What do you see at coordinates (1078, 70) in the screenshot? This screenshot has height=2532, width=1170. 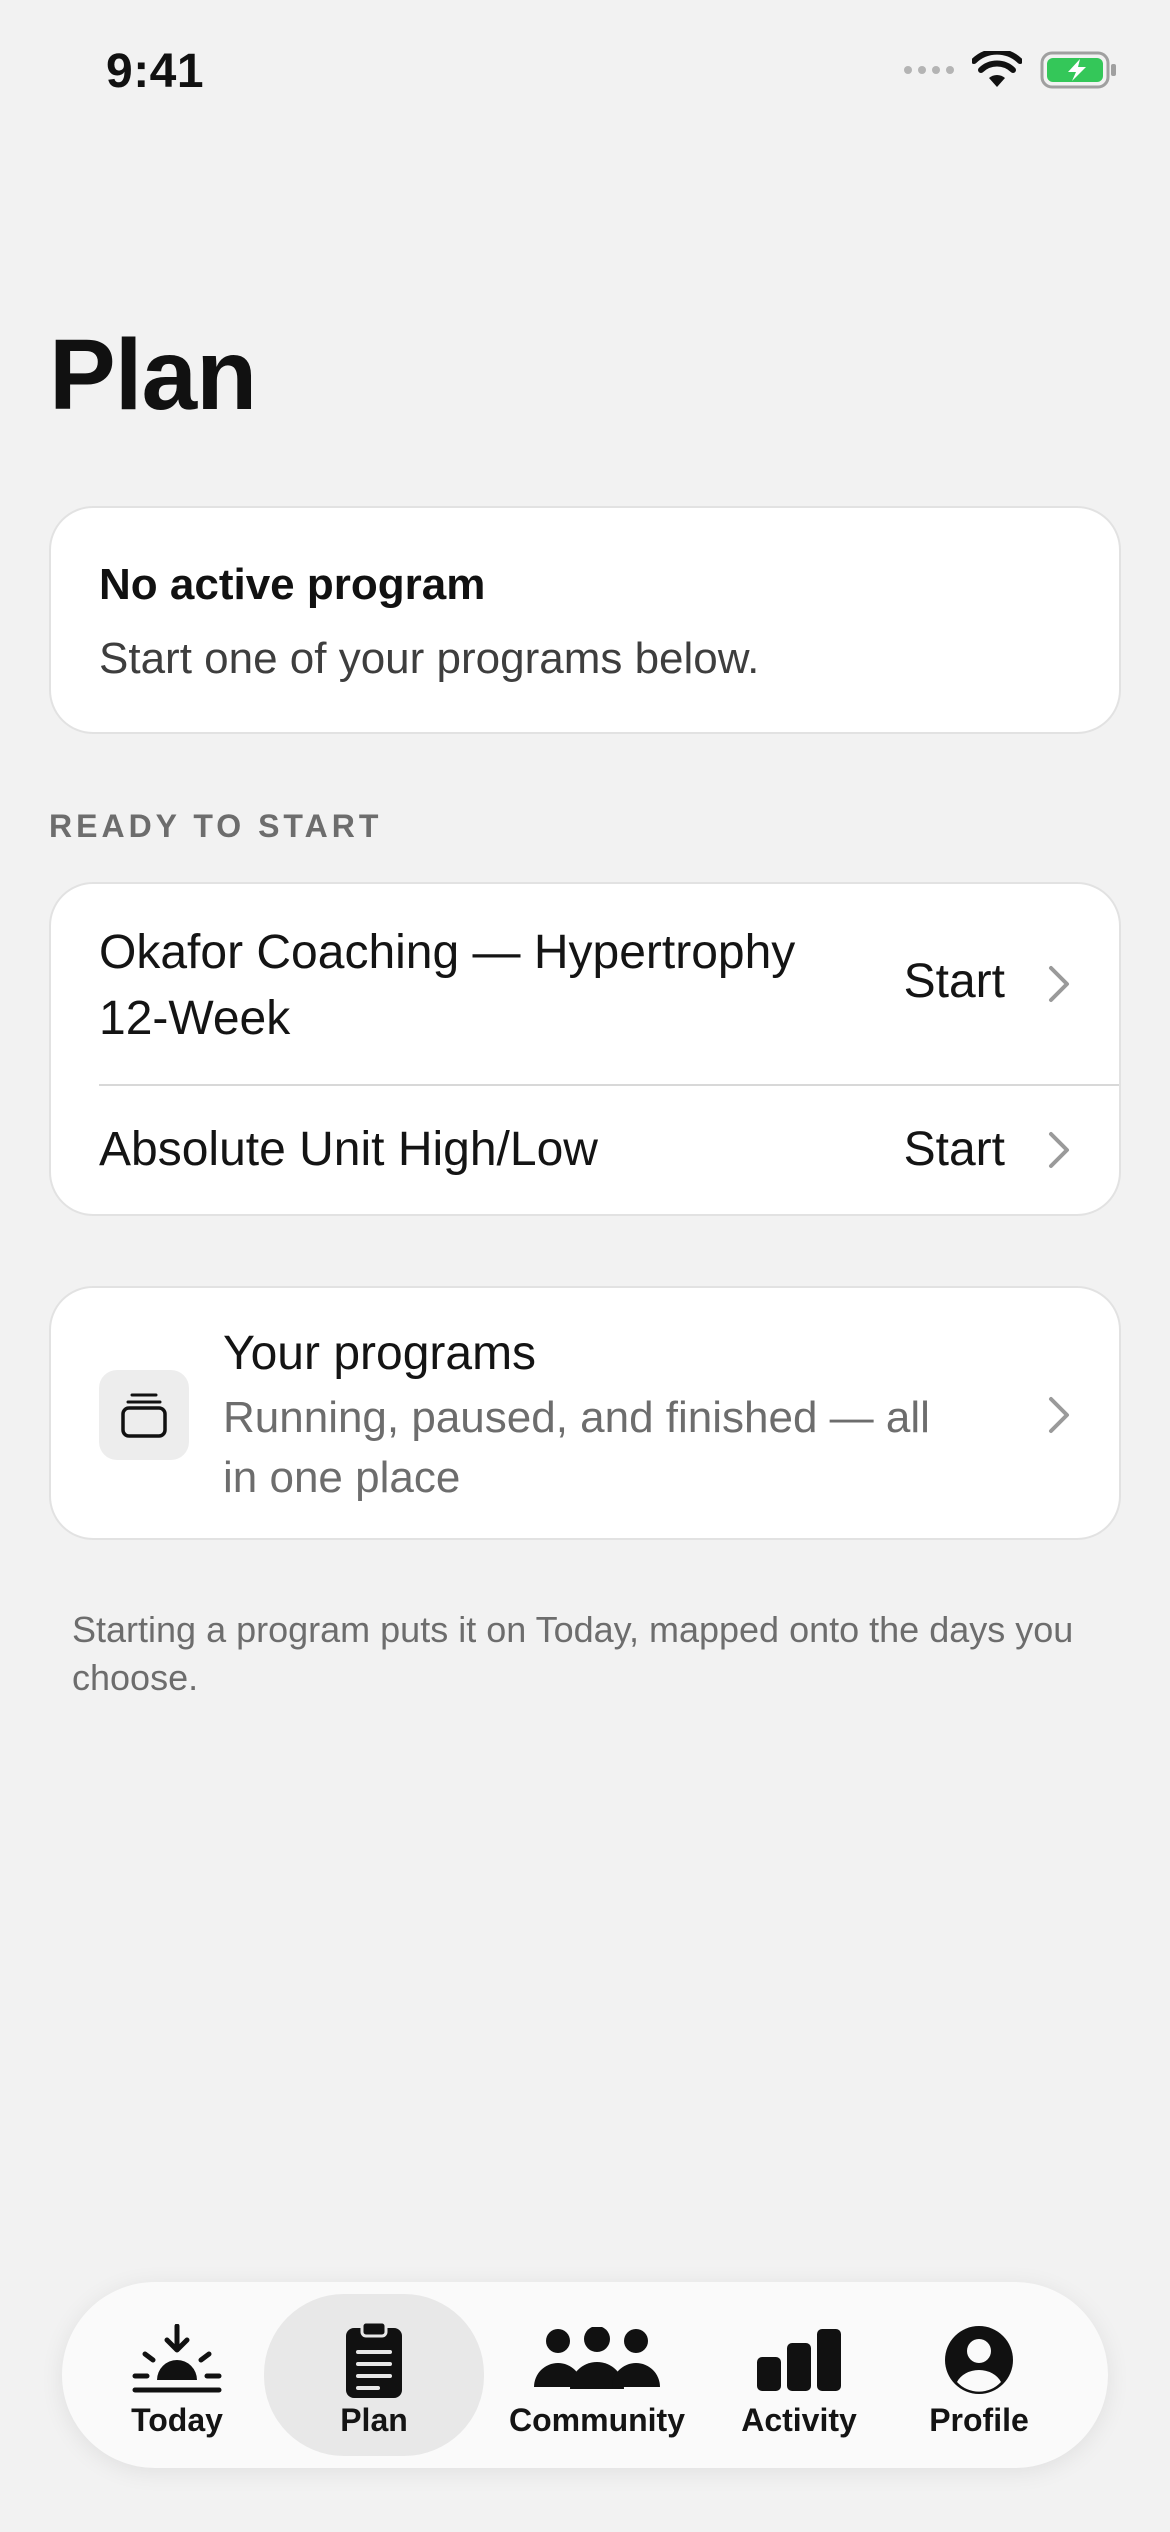 I see `battery-charging-icon` at bounding box center [1078, 70].